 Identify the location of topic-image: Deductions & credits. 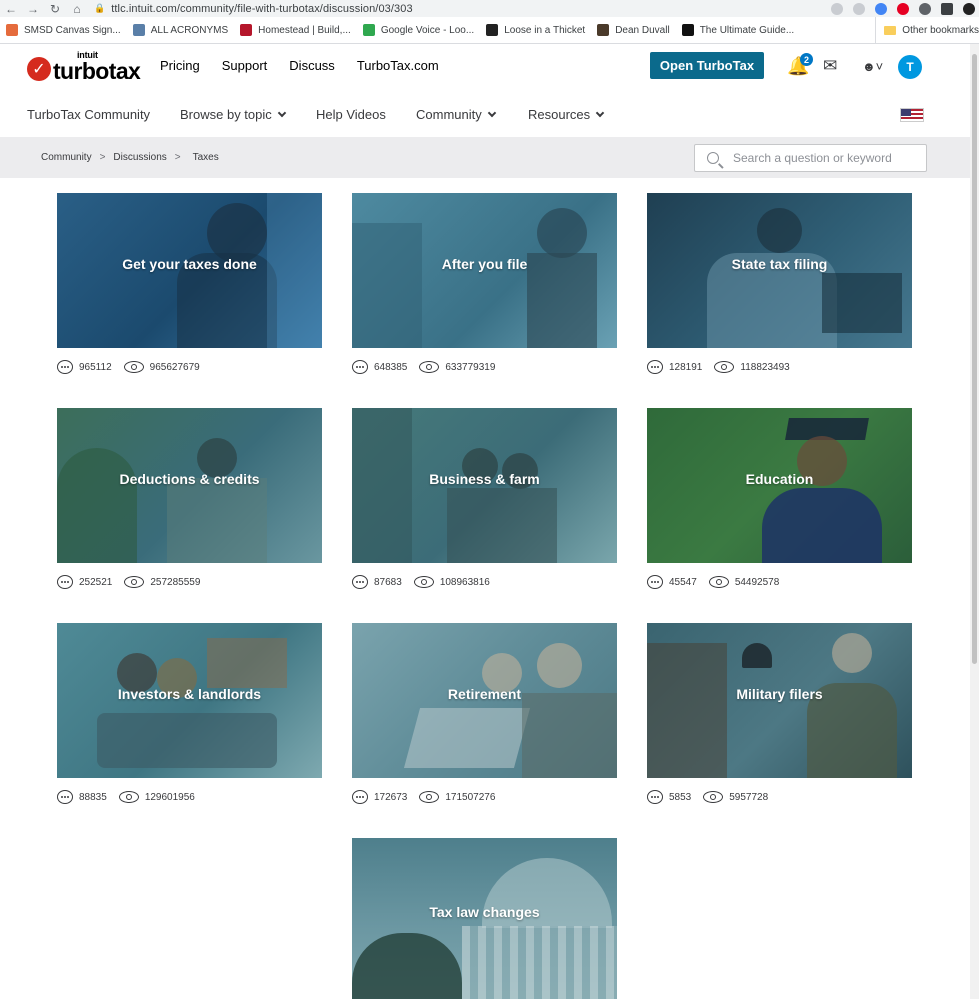
(189, 485).